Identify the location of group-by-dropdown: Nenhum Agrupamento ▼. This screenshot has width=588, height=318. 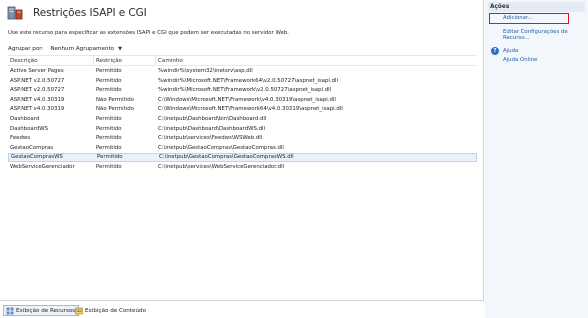
(86, 49).